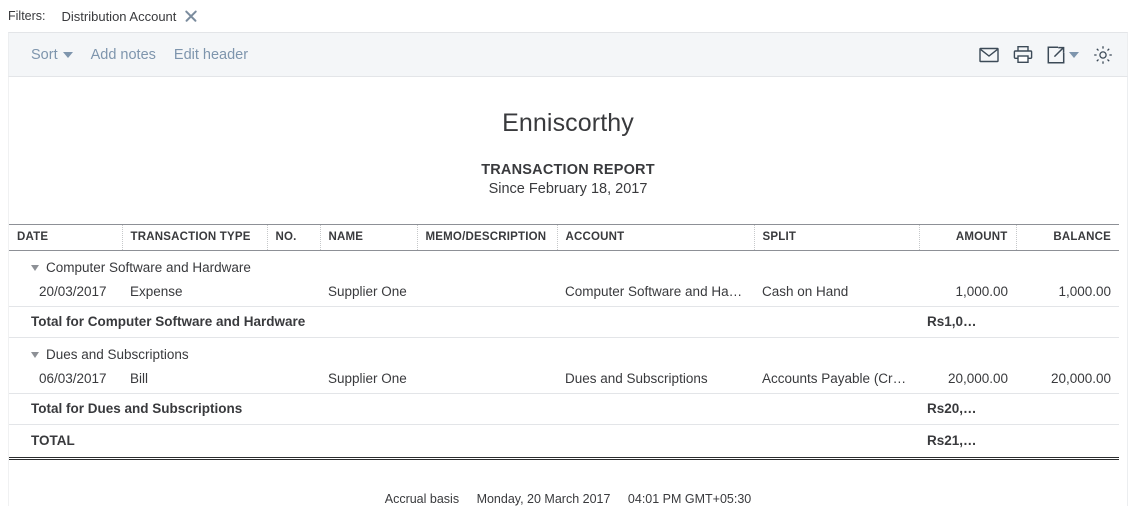 The width and height of the screenshot is (1136, 525). What do you see at coordinates (967, 409) in the screenshot?
I see `subtotal-amount: Rs20,000.00` at bounding box center [967, 409].